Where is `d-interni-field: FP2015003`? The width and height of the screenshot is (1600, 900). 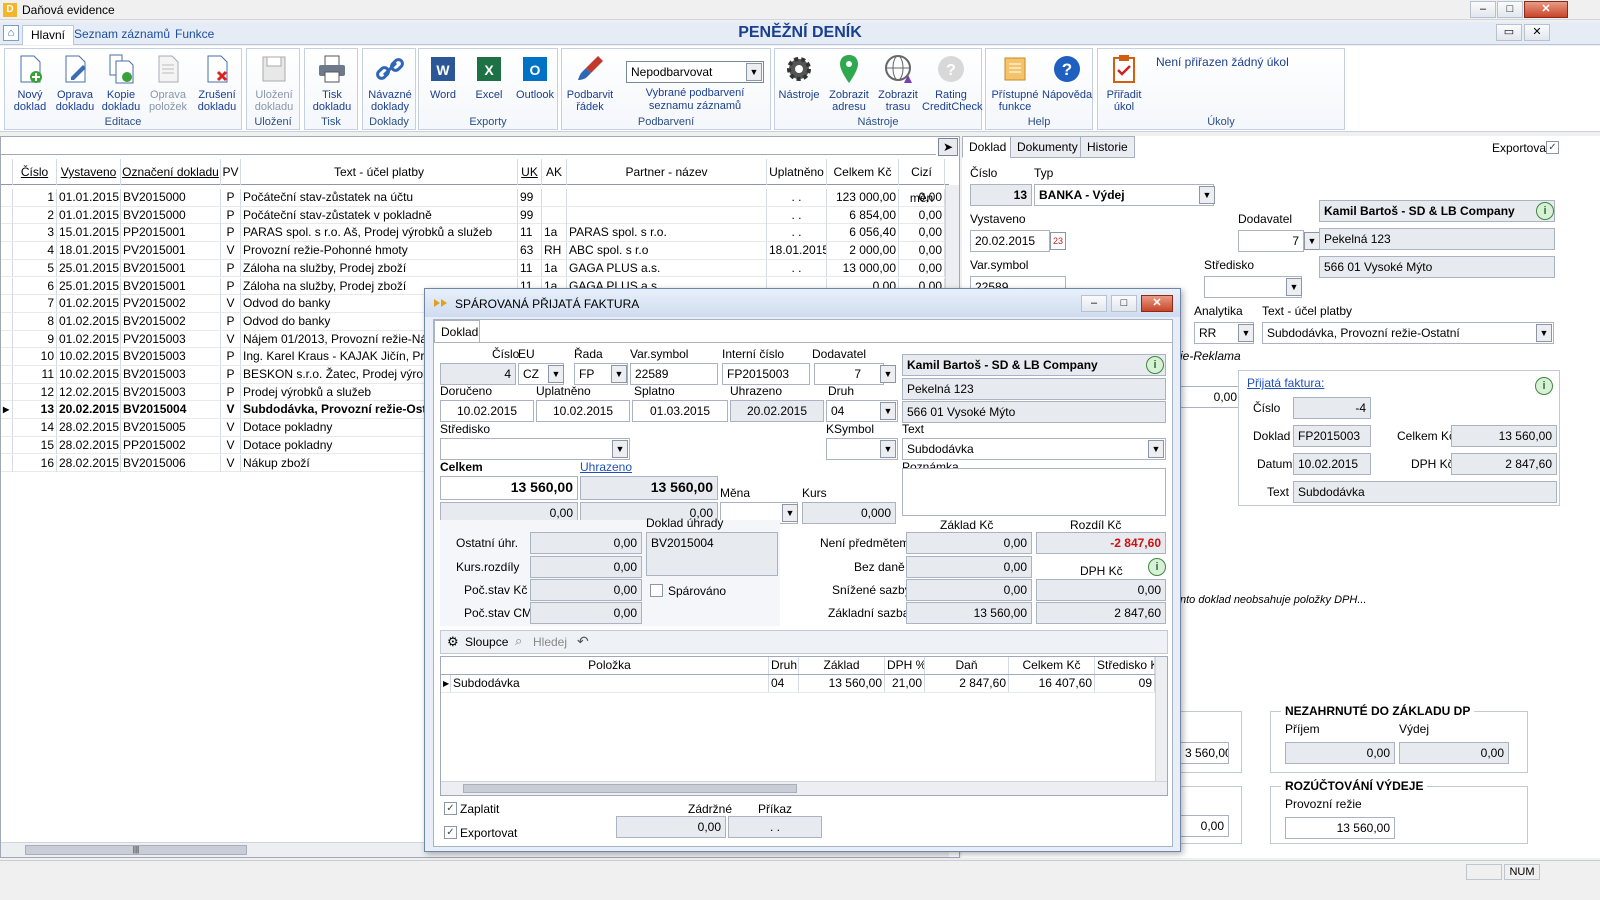
d-interni-field: FP2015003 is located at coordinates (766, 374).